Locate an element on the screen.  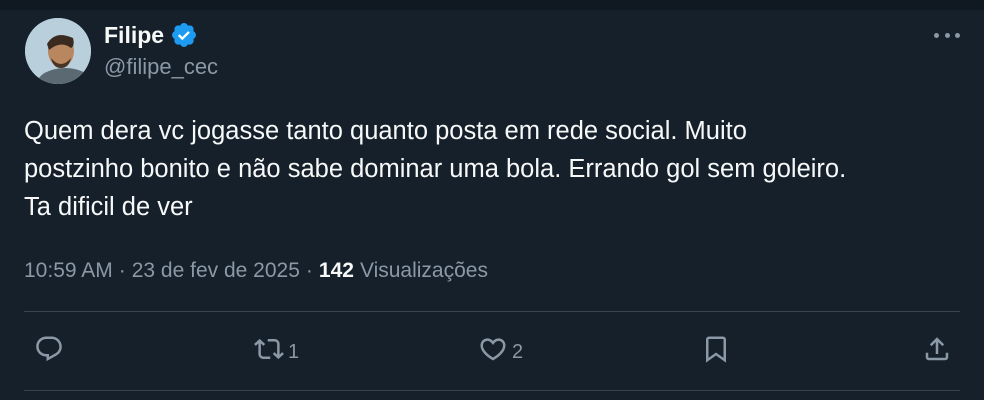
tweet-time: 10:59 AM is located at coordinates (68, 271).